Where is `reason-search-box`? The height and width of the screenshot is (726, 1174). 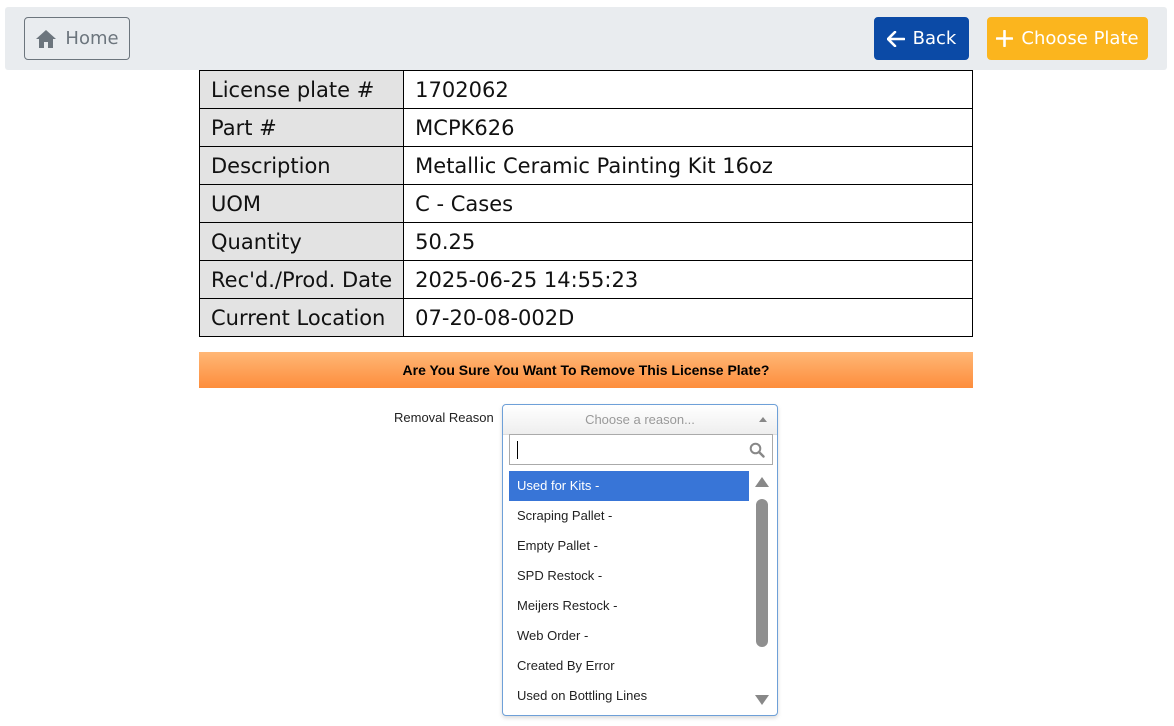
reason-search-box is located at coordinates (641, 449).